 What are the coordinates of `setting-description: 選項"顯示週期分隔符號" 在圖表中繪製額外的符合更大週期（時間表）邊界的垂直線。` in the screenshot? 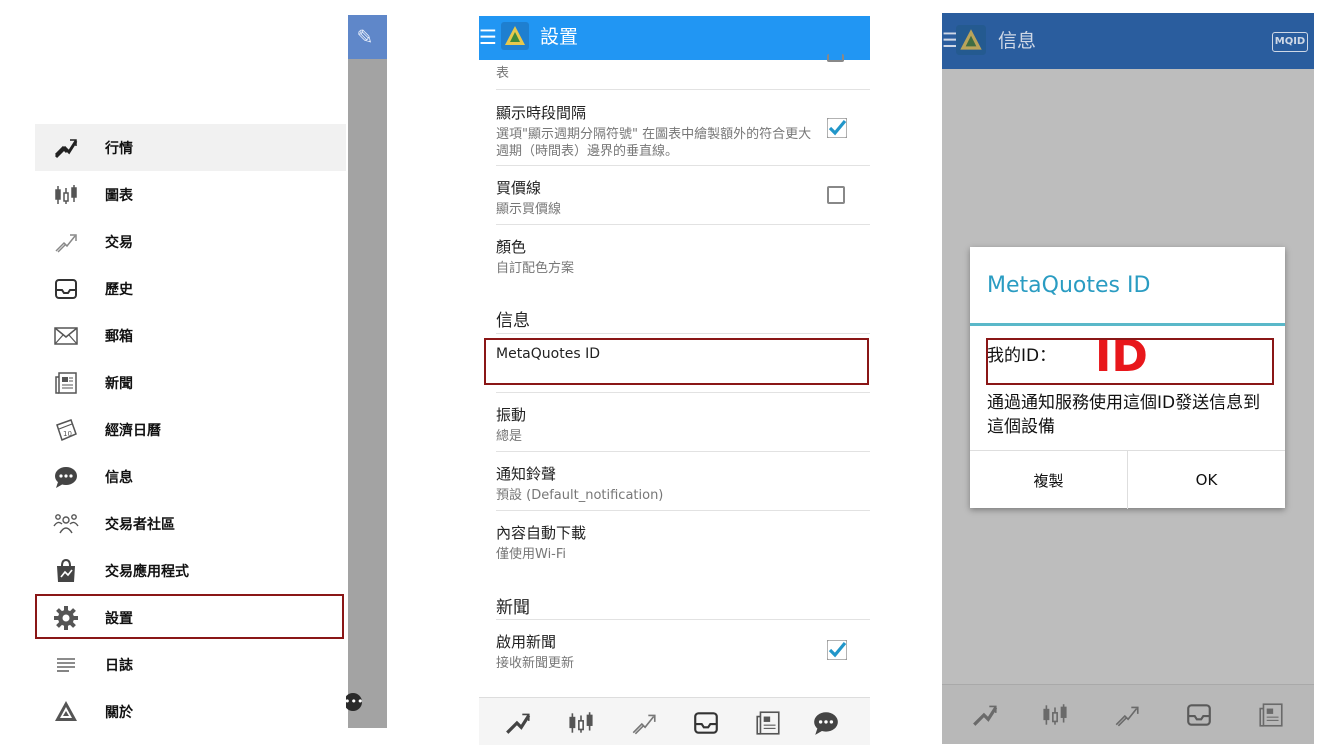 It's located at (654, 143).